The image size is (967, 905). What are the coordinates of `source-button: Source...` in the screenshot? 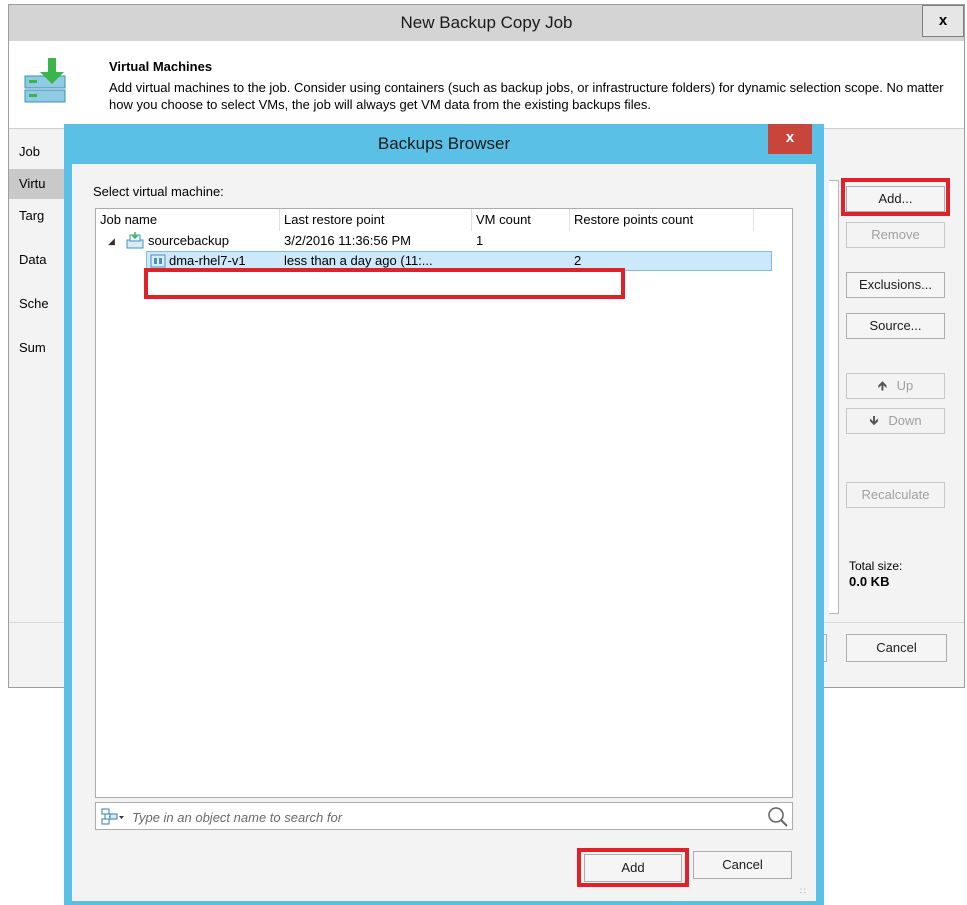 It's located at (895, 326).